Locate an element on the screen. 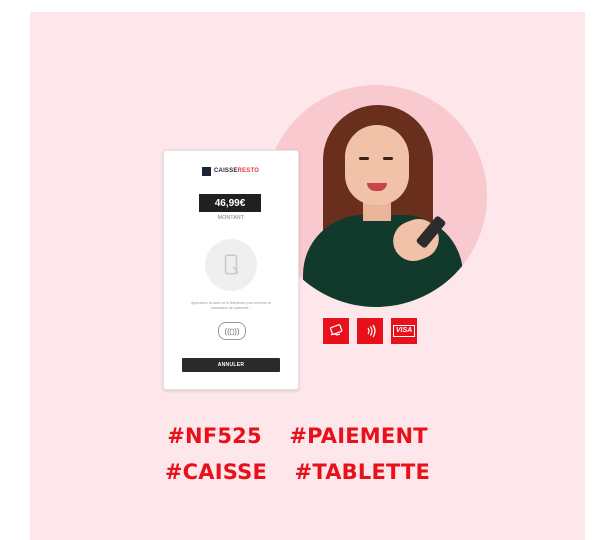  amount-label: MONTANT is located at coordinates (231, 218).